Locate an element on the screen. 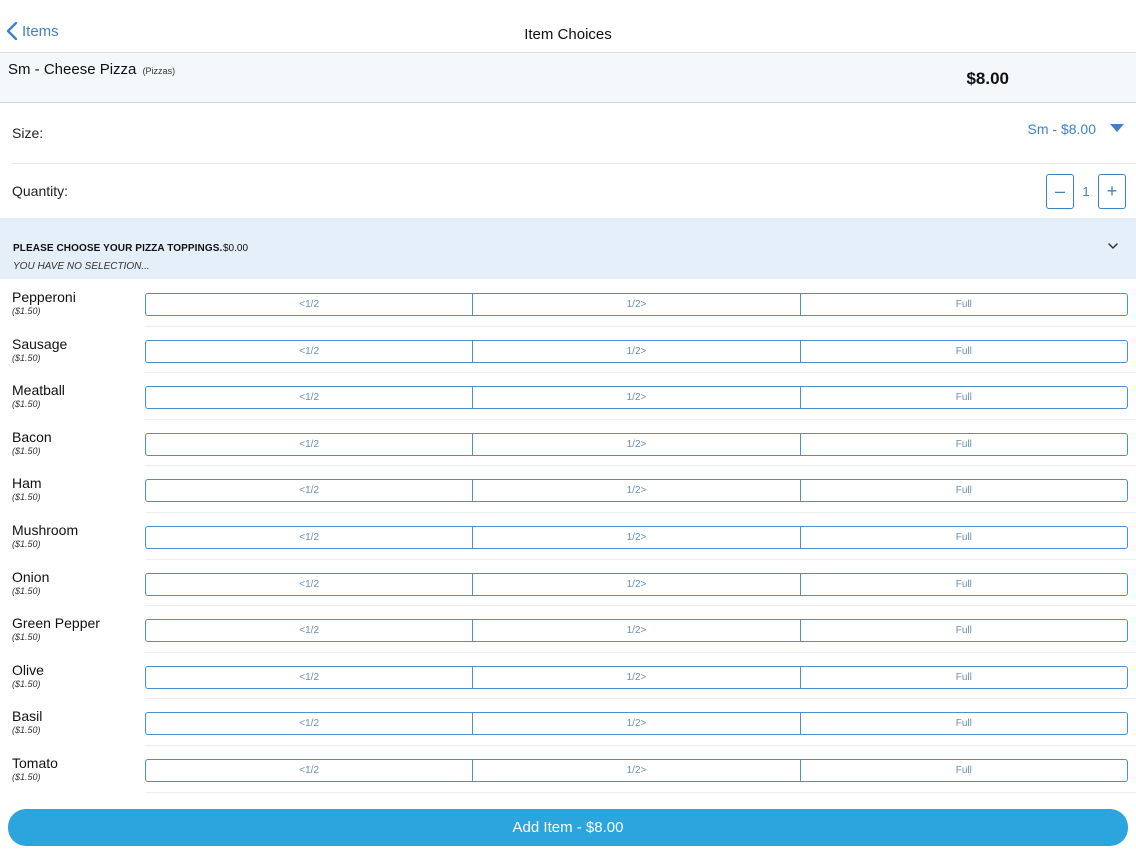  topping-row: Tomato ($1.50) <1/2 1/2> Full is located at coordinates (568, 769).